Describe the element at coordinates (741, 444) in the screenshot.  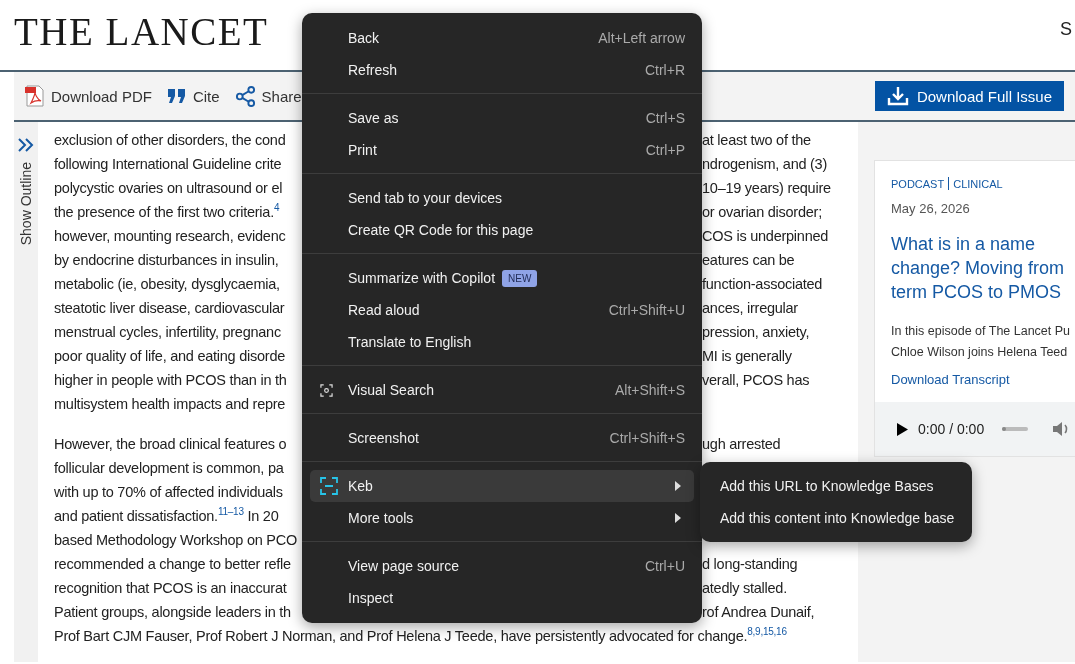
I see `article-text: ugh arrested` at that location.